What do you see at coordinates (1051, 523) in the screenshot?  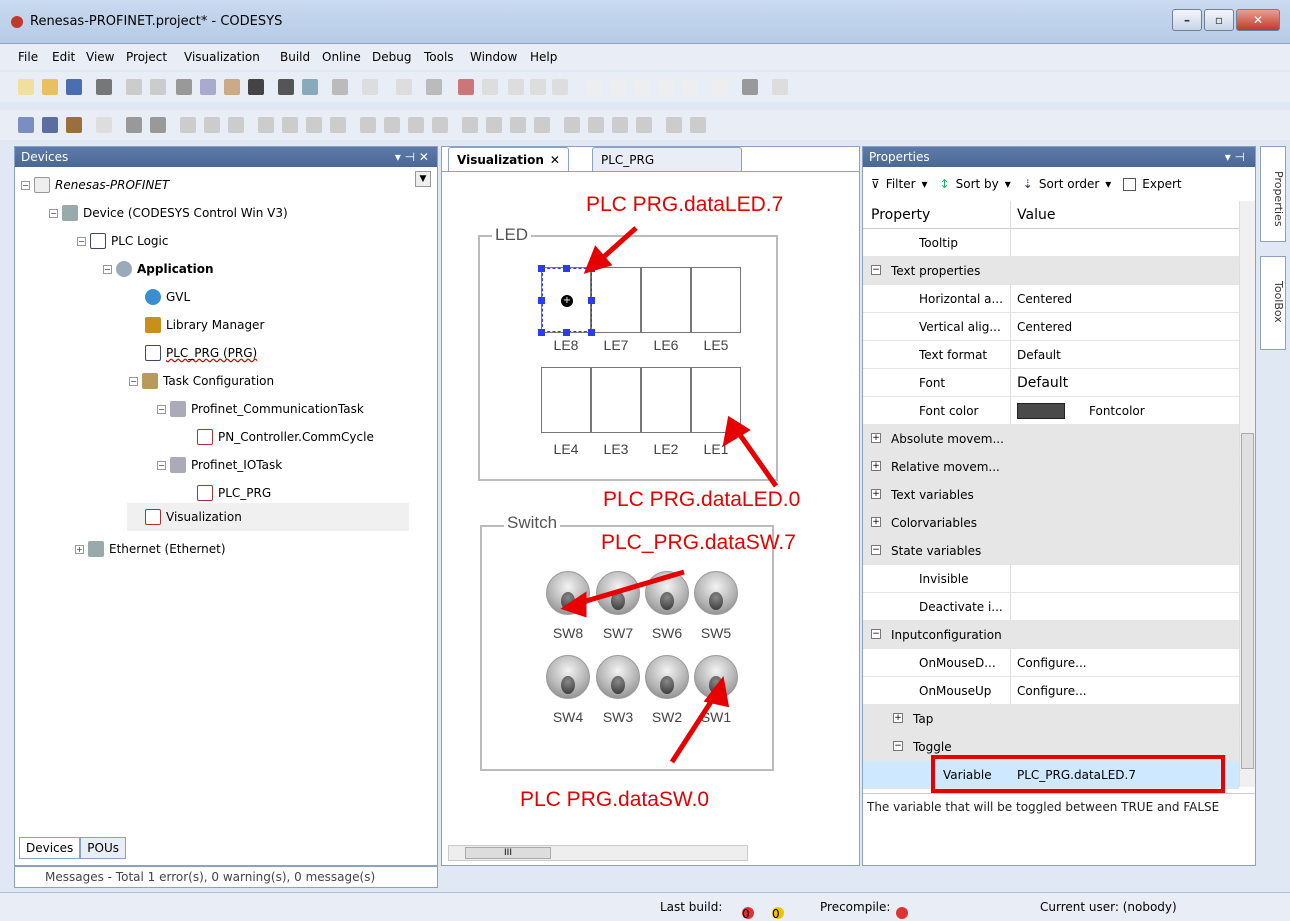 I see `prop-group-color-variables: + Colorvariables` at bounding box center [1051, 523].